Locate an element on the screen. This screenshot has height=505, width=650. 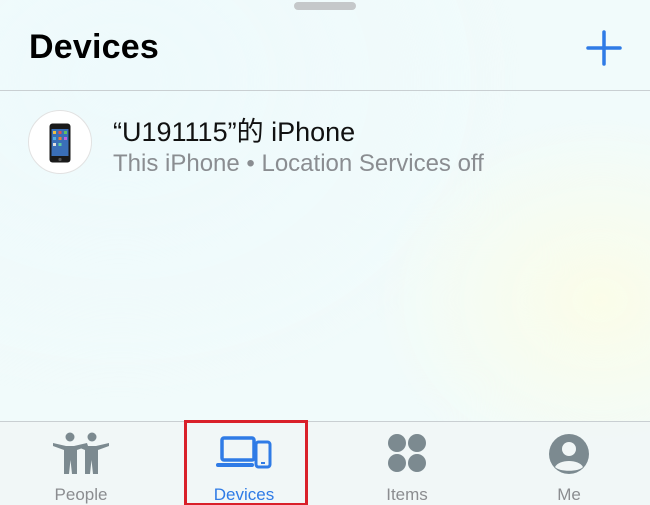
header-divider is located at coordinates (325, 90).